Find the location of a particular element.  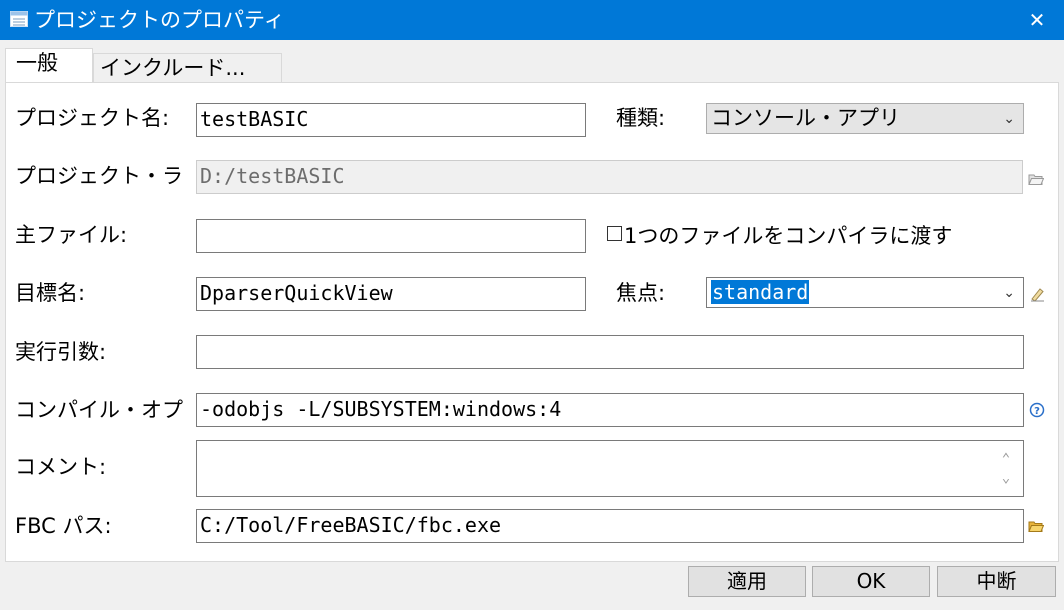

apply-button: 適用 is located at coordinates (747, 581).